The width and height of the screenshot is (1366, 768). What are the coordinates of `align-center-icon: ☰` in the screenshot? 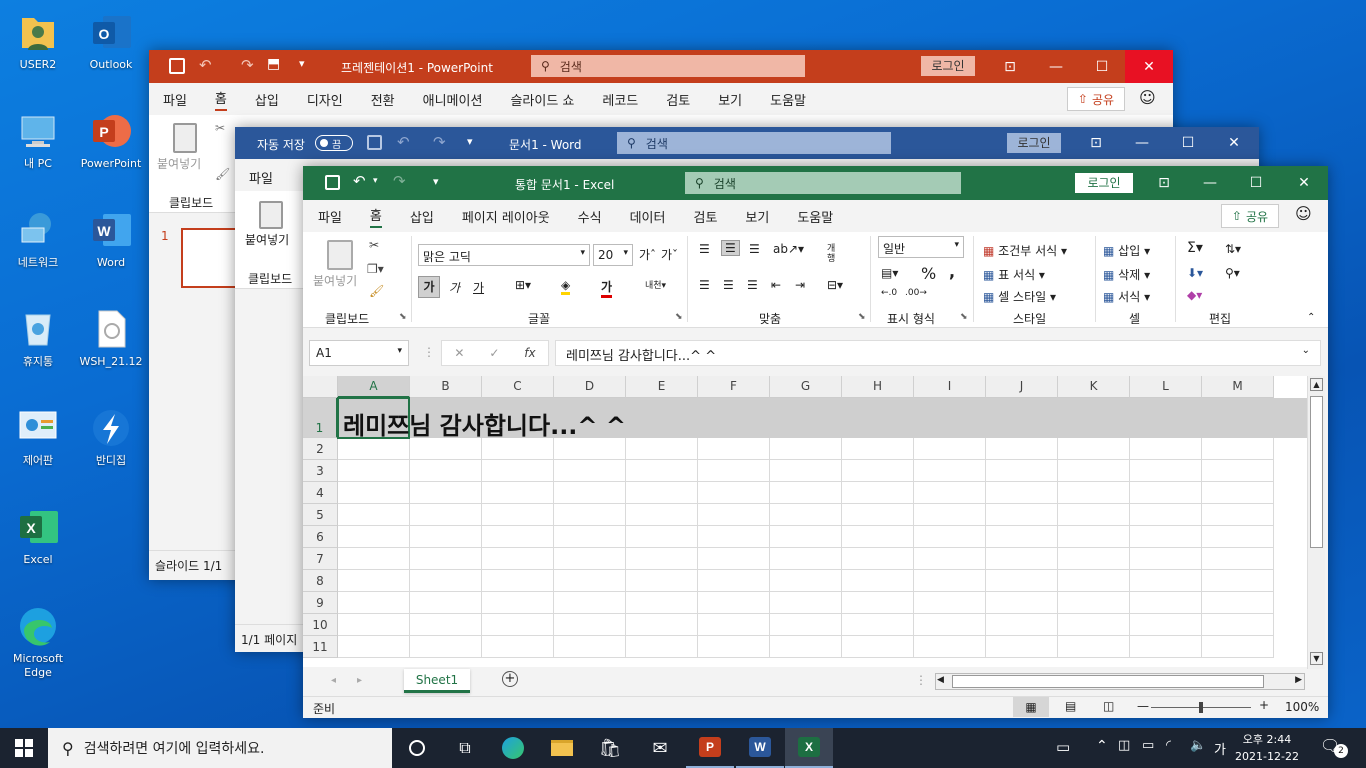 It's located at (728, 285).